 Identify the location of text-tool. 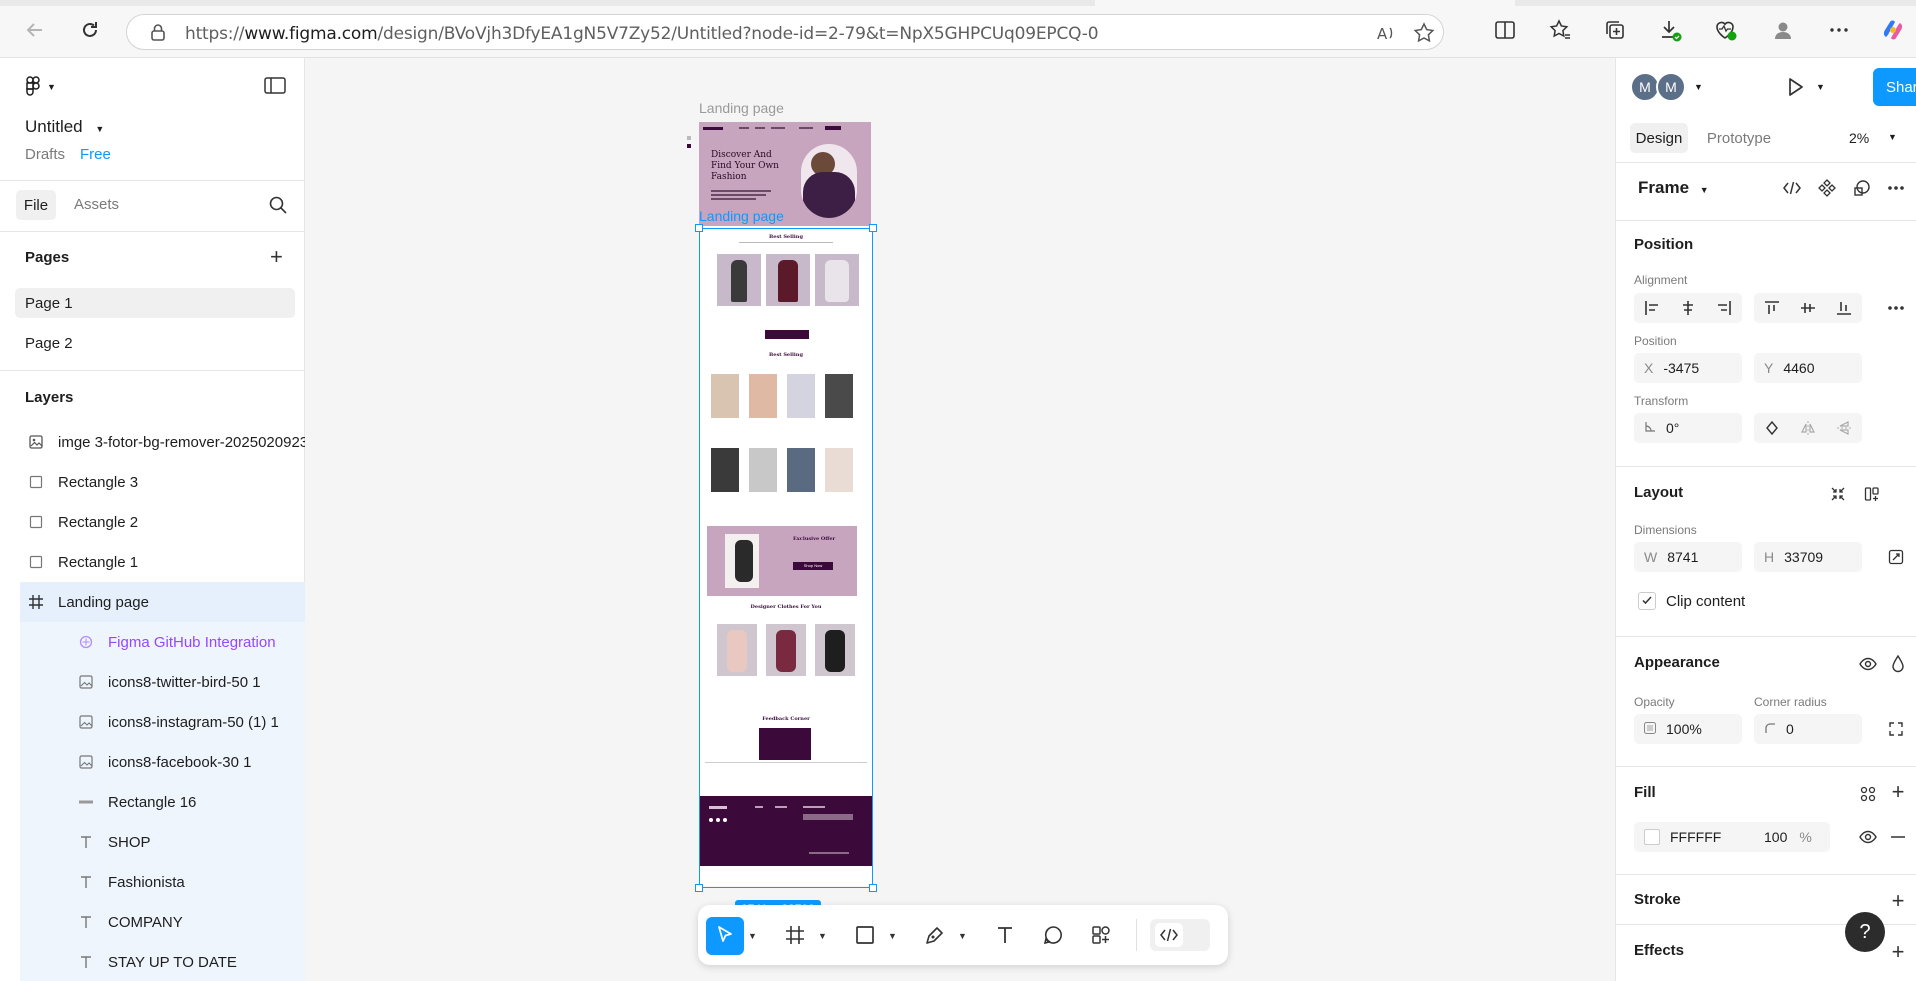
(1005, 936).